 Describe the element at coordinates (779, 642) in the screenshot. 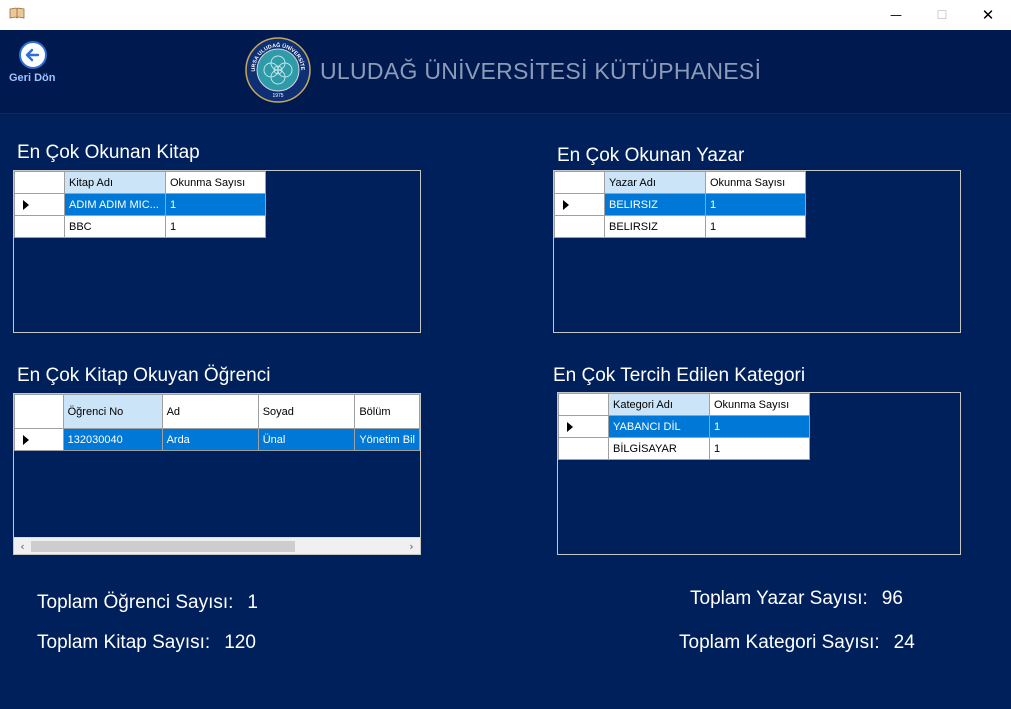

I see `total-categories-label: Toplam Kategori Sayısı:` at that location.